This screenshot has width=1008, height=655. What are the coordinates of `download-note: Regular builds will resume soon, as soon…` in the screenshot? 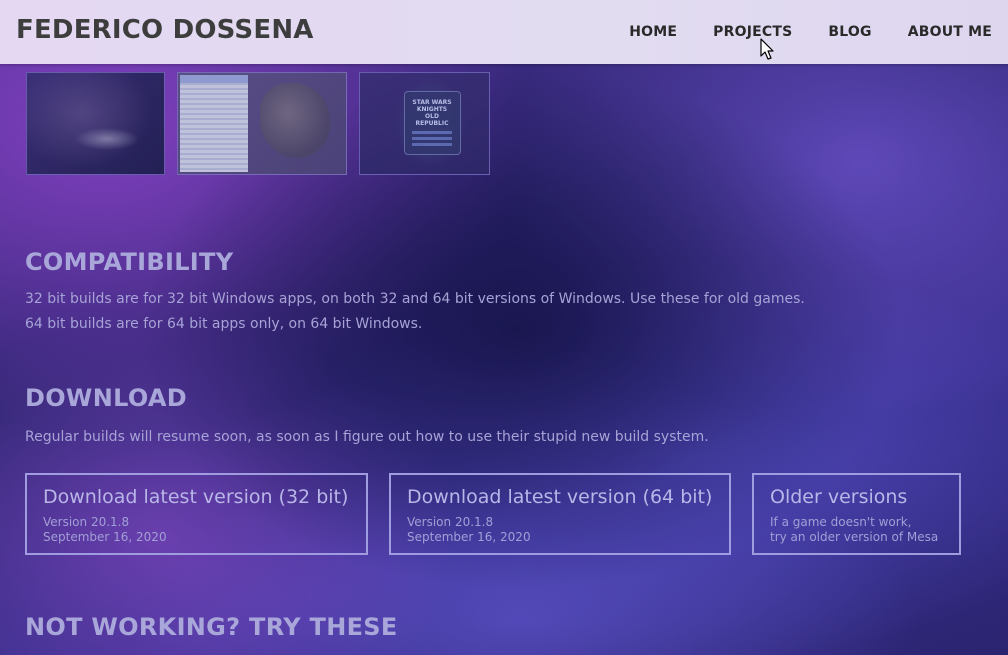 It's located at (367, 437).